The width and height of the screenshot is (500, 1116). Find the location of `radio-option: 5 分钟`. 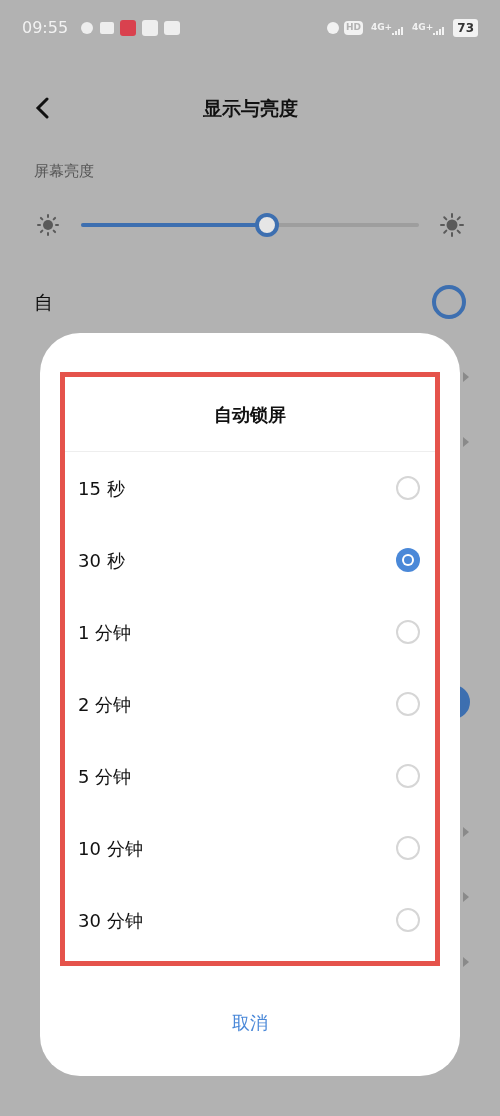

radio-option: 5 分钟 is located at coordinates (250, 776).